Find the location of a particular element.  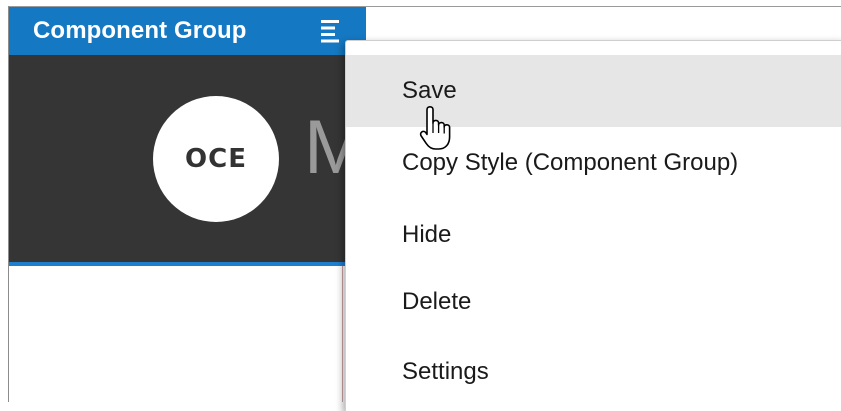

component-group-header: Component Group is located at coordinates (187, 31).